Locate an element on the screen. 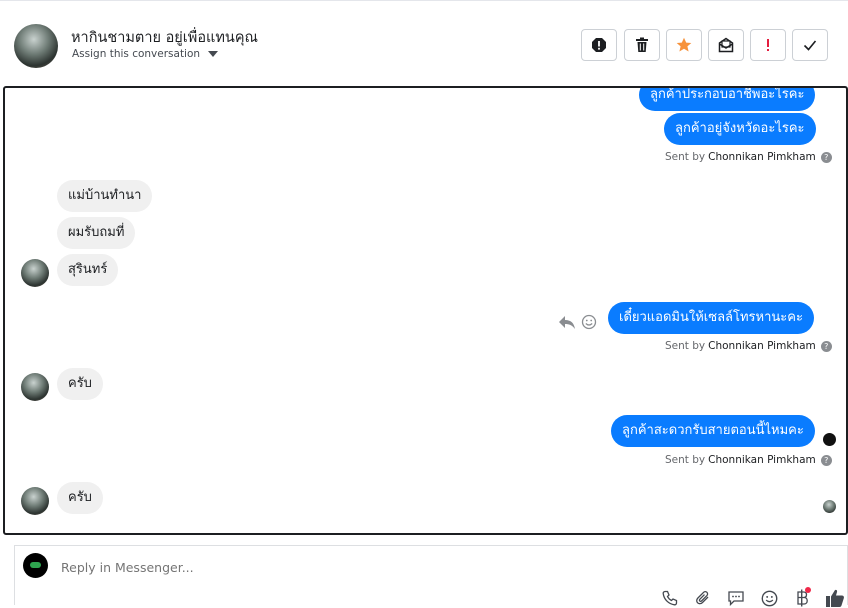 The height and width of the screenshot is (608, 848). phone-icon is located at coordinates (670, 598).